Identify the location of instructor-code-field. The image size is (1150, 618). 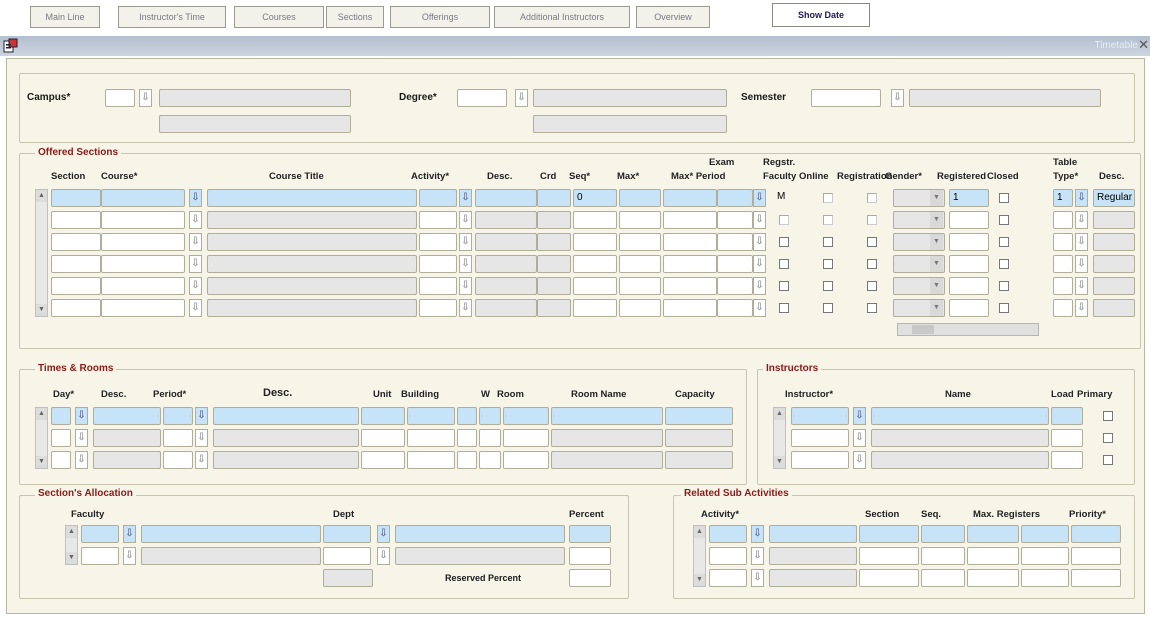
(820, 460).